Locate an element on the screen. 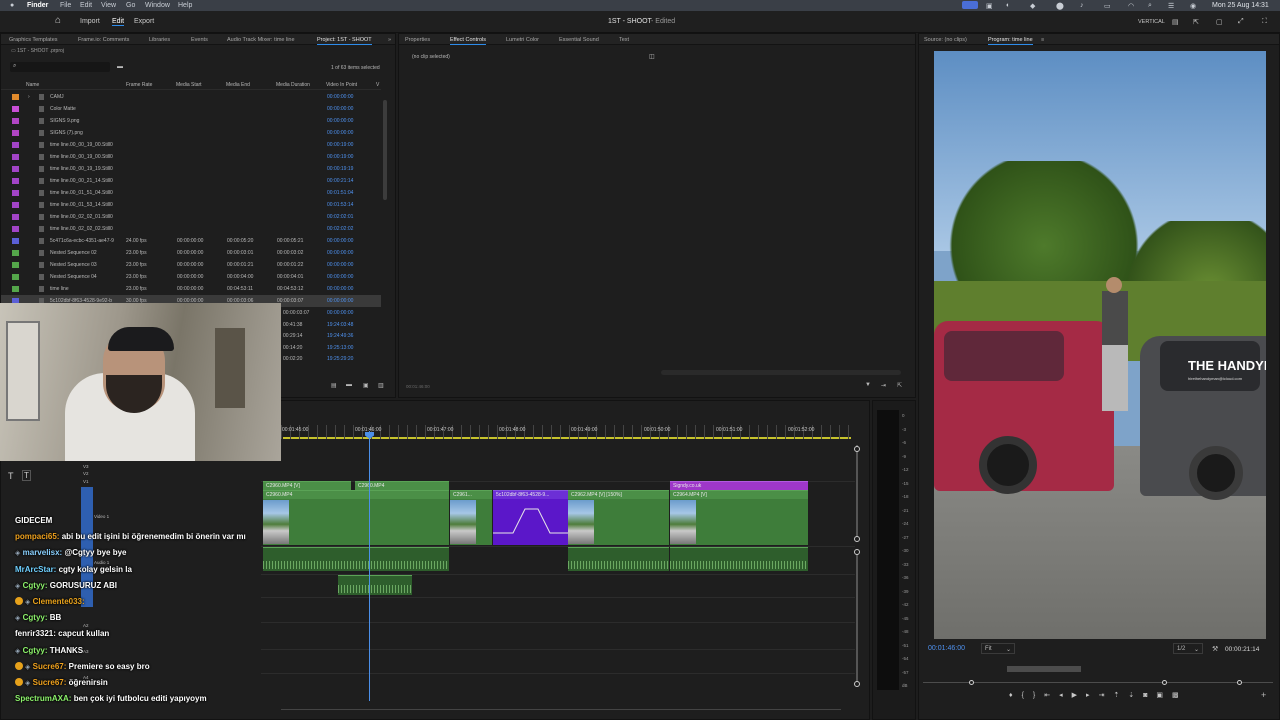 The image size is (1280, 720). trash-icon: ▥ is located at coordinates (381, 385).